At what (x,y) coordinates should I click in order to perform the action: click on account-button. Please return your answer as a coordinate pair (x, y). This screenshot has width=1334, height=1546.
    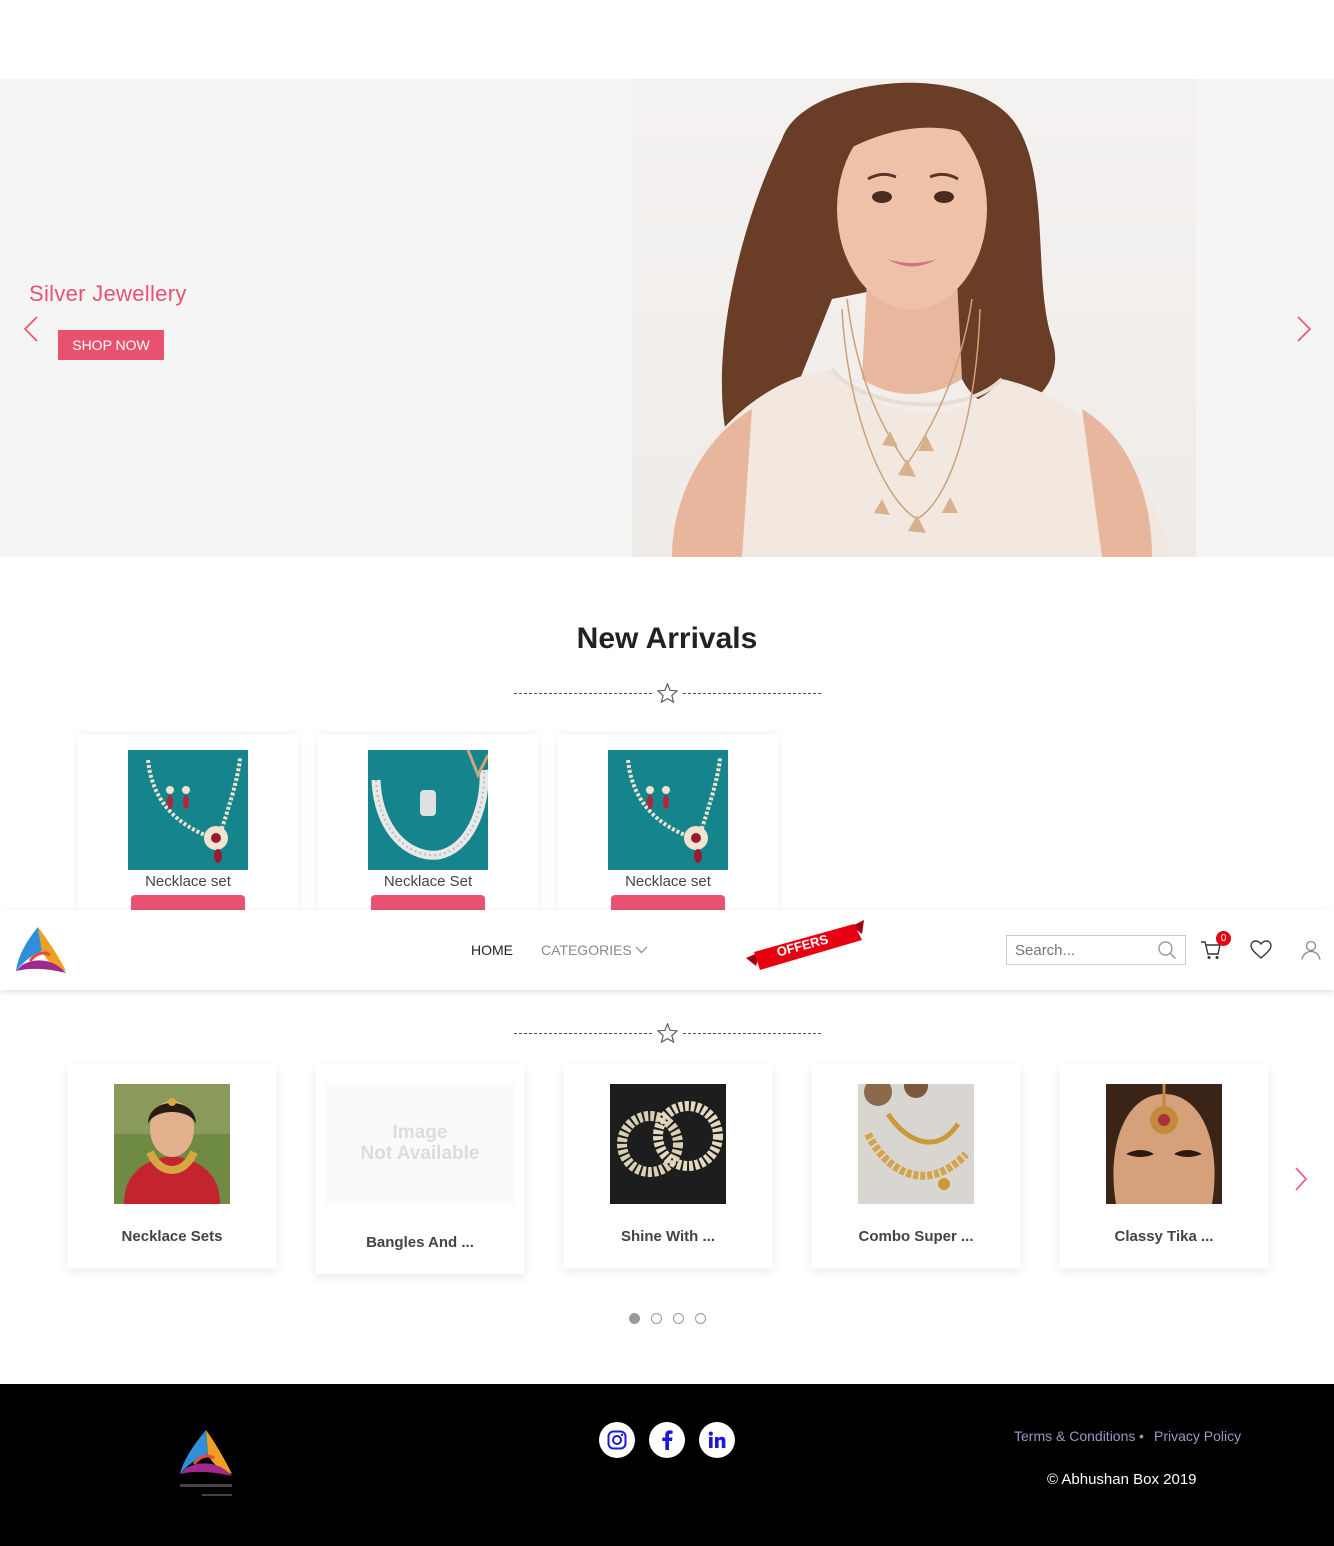
    Looking at the image, I should click on (1311, 950).